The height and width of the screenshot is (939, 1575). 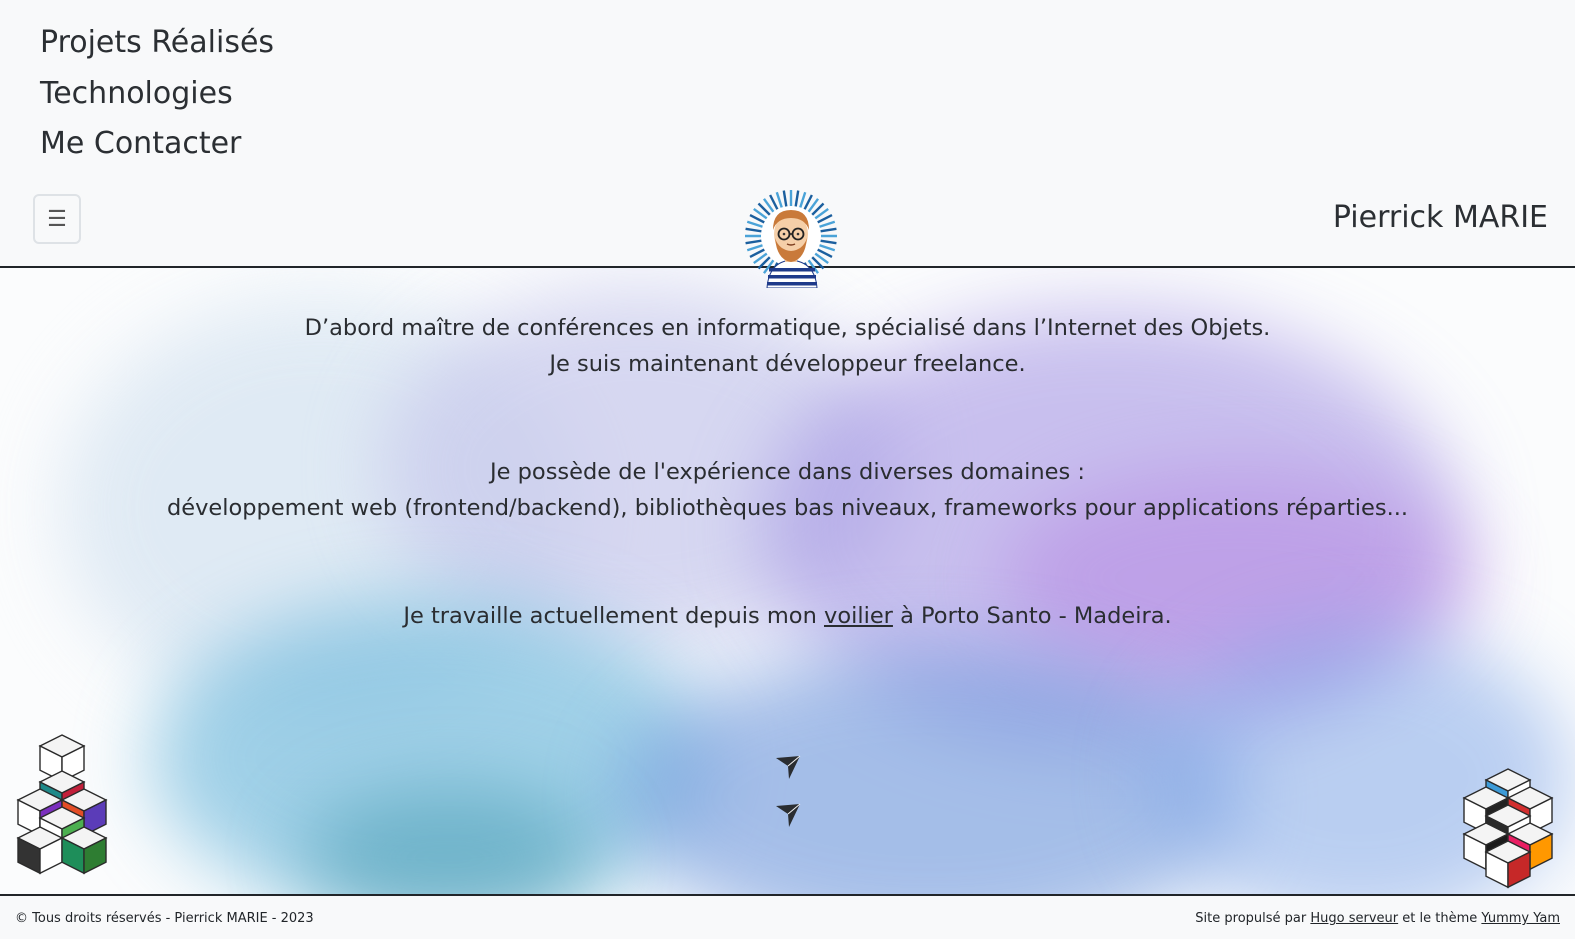 I want to click on nav-item-technologies: Technologies, so click(x=157, y=94).